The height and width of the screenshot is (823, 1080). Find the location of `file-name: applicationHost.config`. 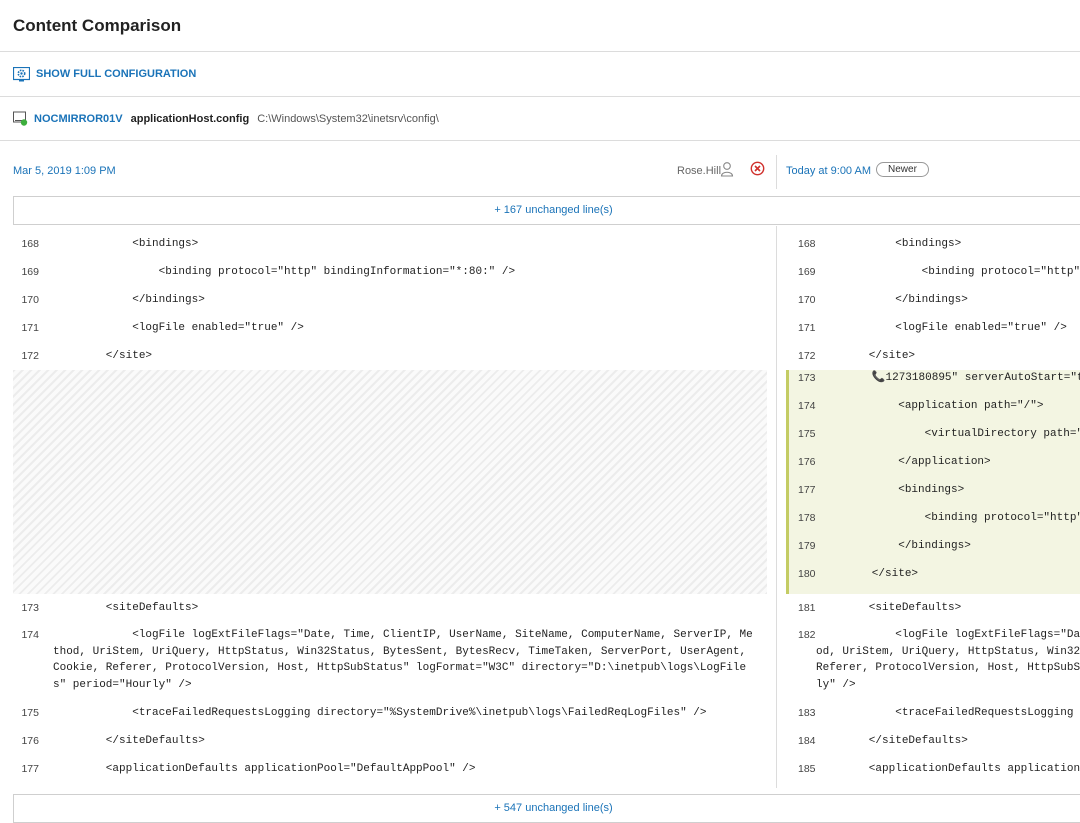

file-name: applicationHost.config is located at coordinates (190, 118).